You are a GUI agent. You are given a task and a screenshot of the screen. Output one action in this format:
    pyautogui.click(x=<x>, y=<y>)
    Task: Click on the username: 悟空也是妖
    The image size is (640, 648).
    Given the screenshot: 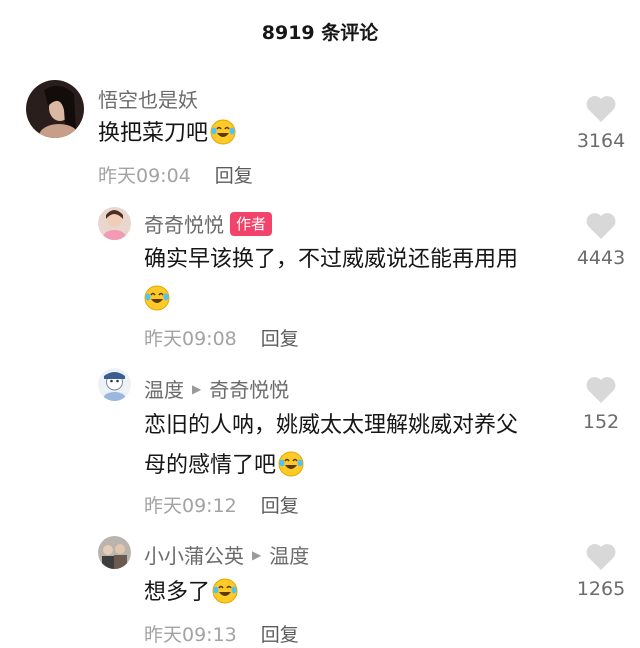 What is the action you would take?
    pyautogui.click(x=148, y=98)
    